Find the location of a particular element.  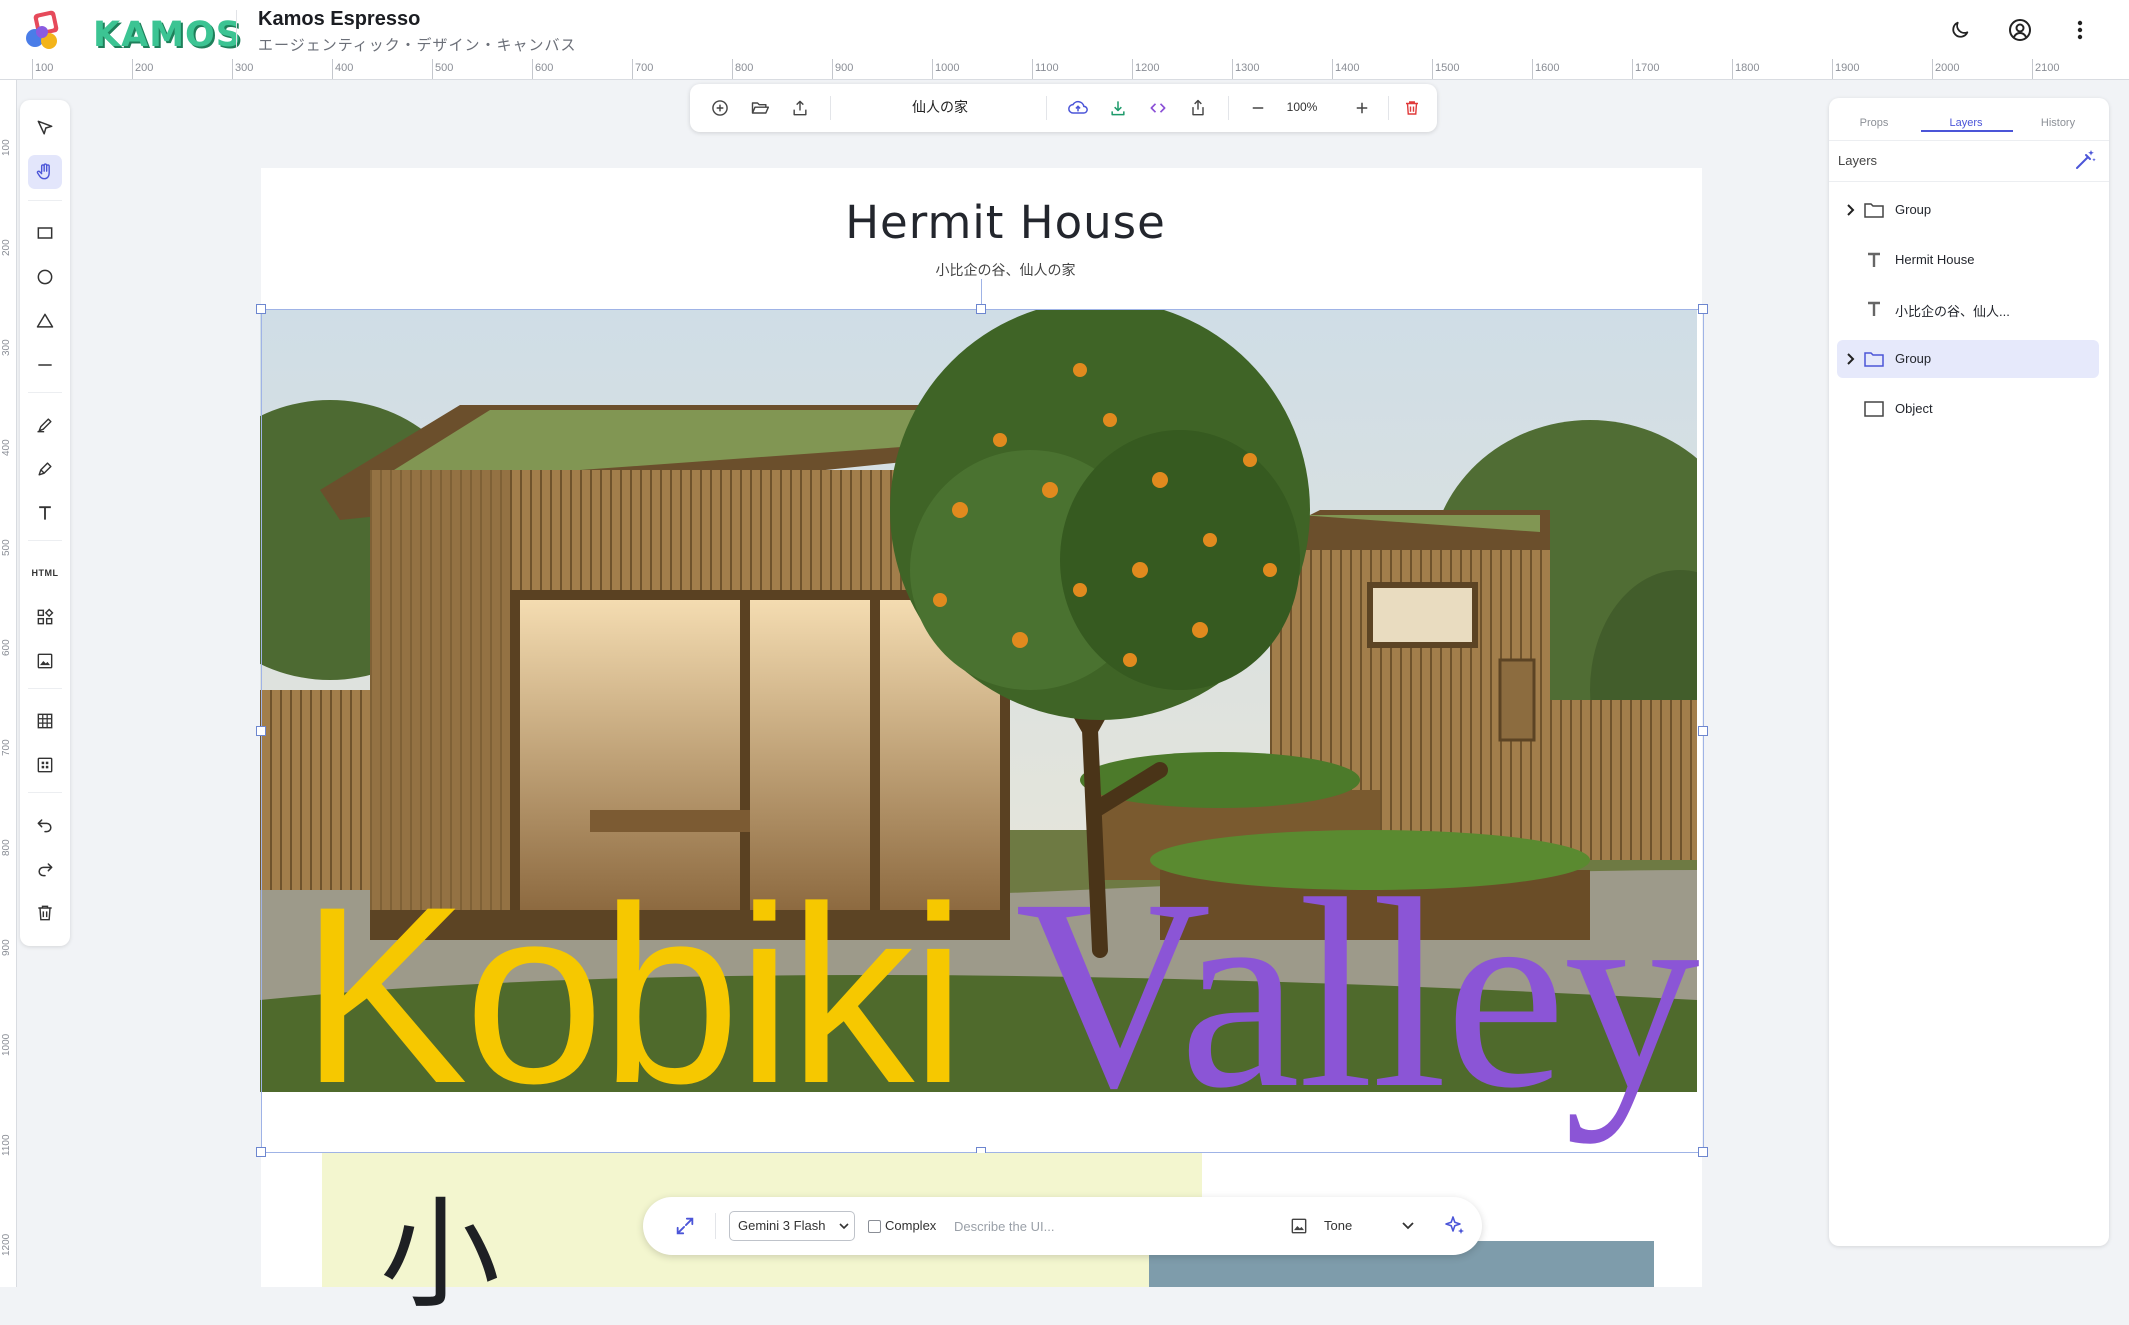

cloud-save-button is located at coordinates (1078, 108).